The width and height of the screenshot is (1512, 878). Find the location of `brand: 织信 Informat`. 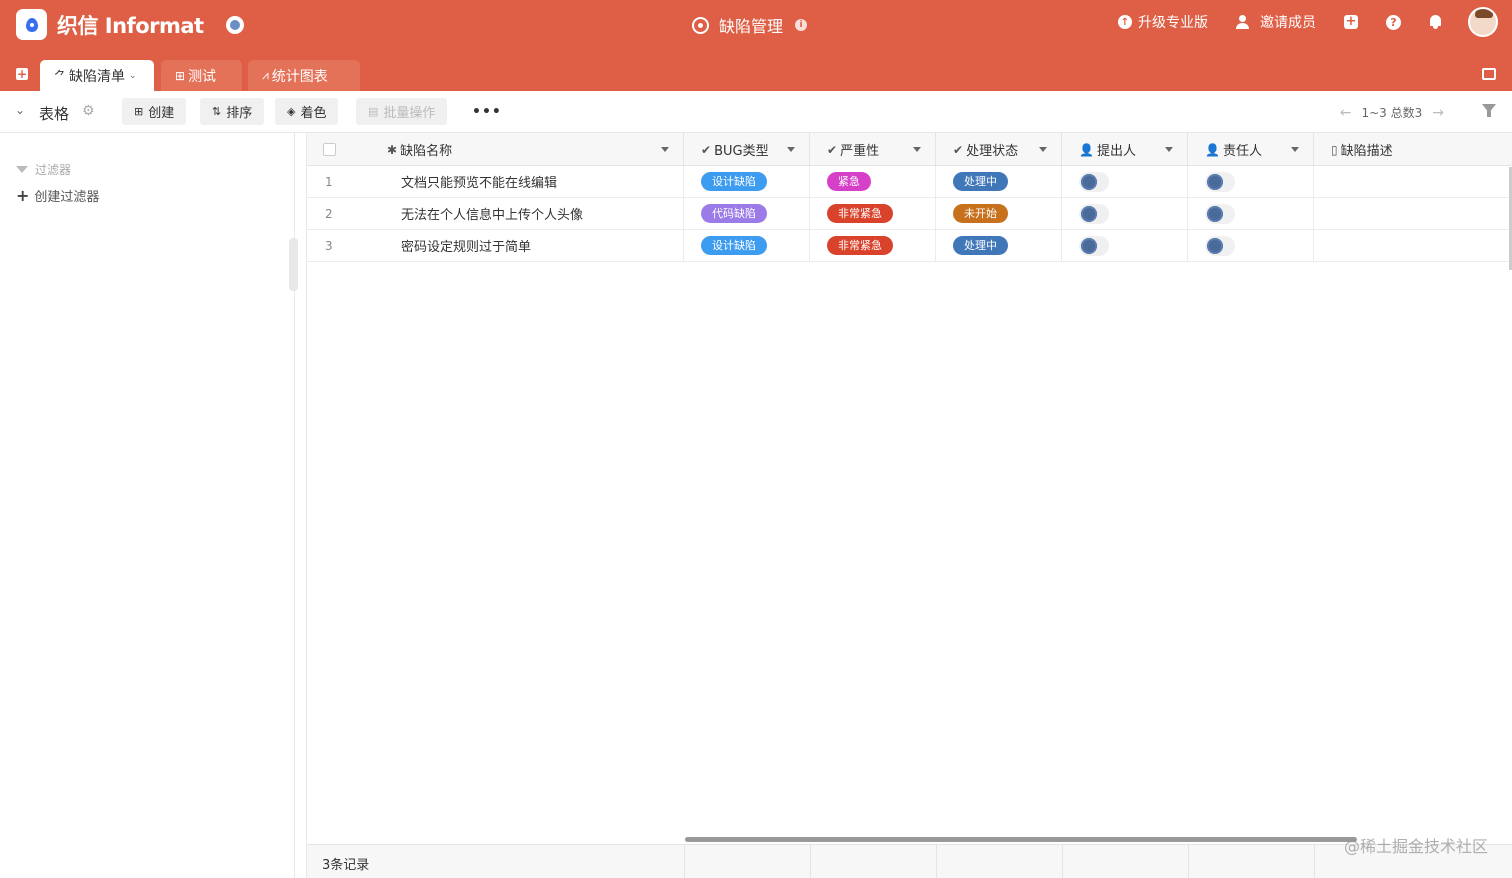

brand: 织信 Informat is located at coordinates (130, 24).